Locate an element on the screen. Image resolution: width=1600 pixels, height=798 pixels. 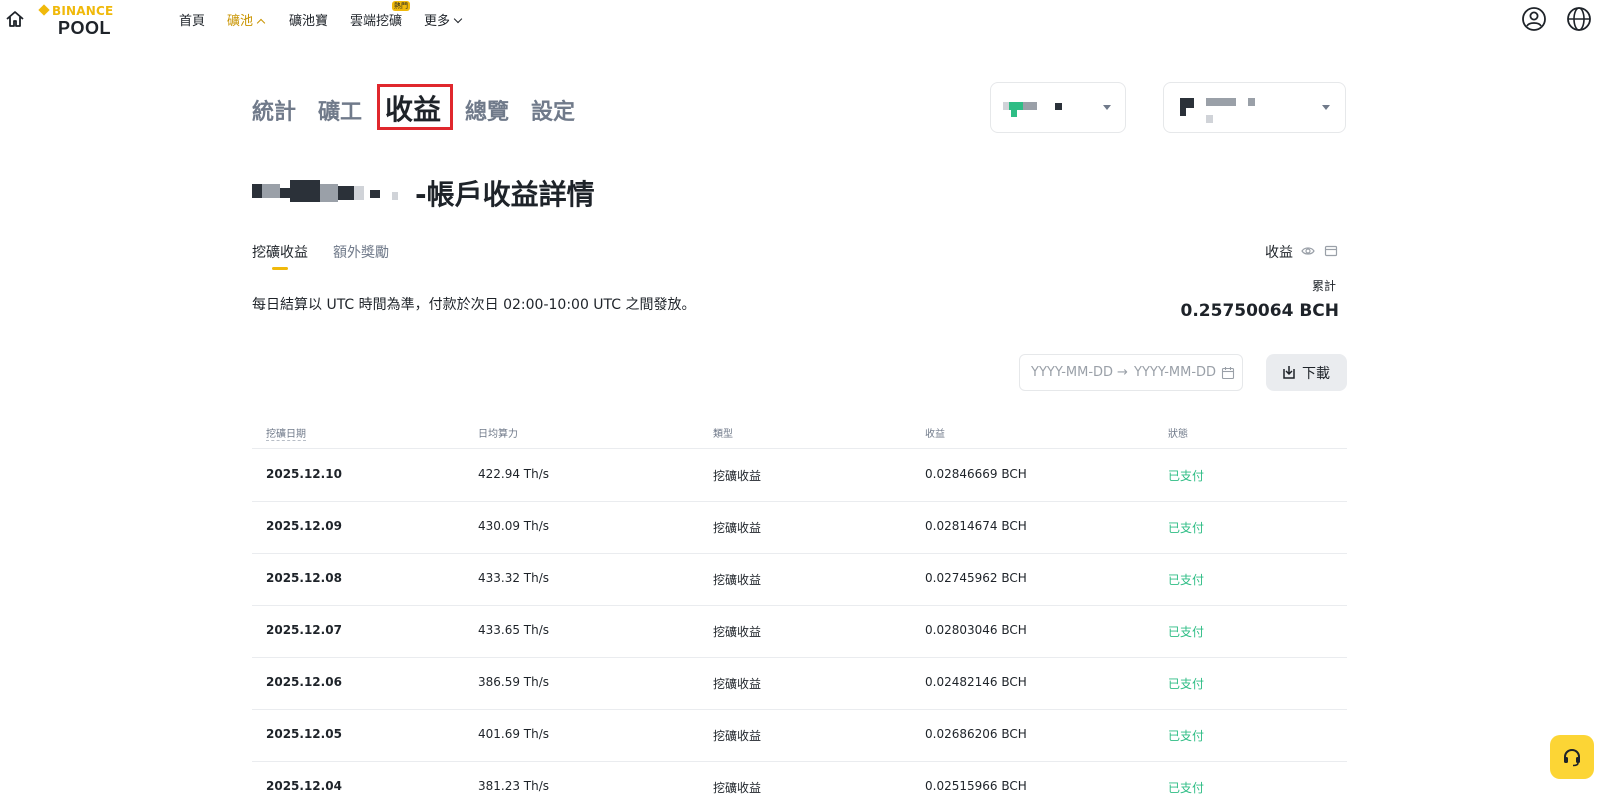
binance-pool-logo: BINANCE POOL is located at coordinates (81, 21).